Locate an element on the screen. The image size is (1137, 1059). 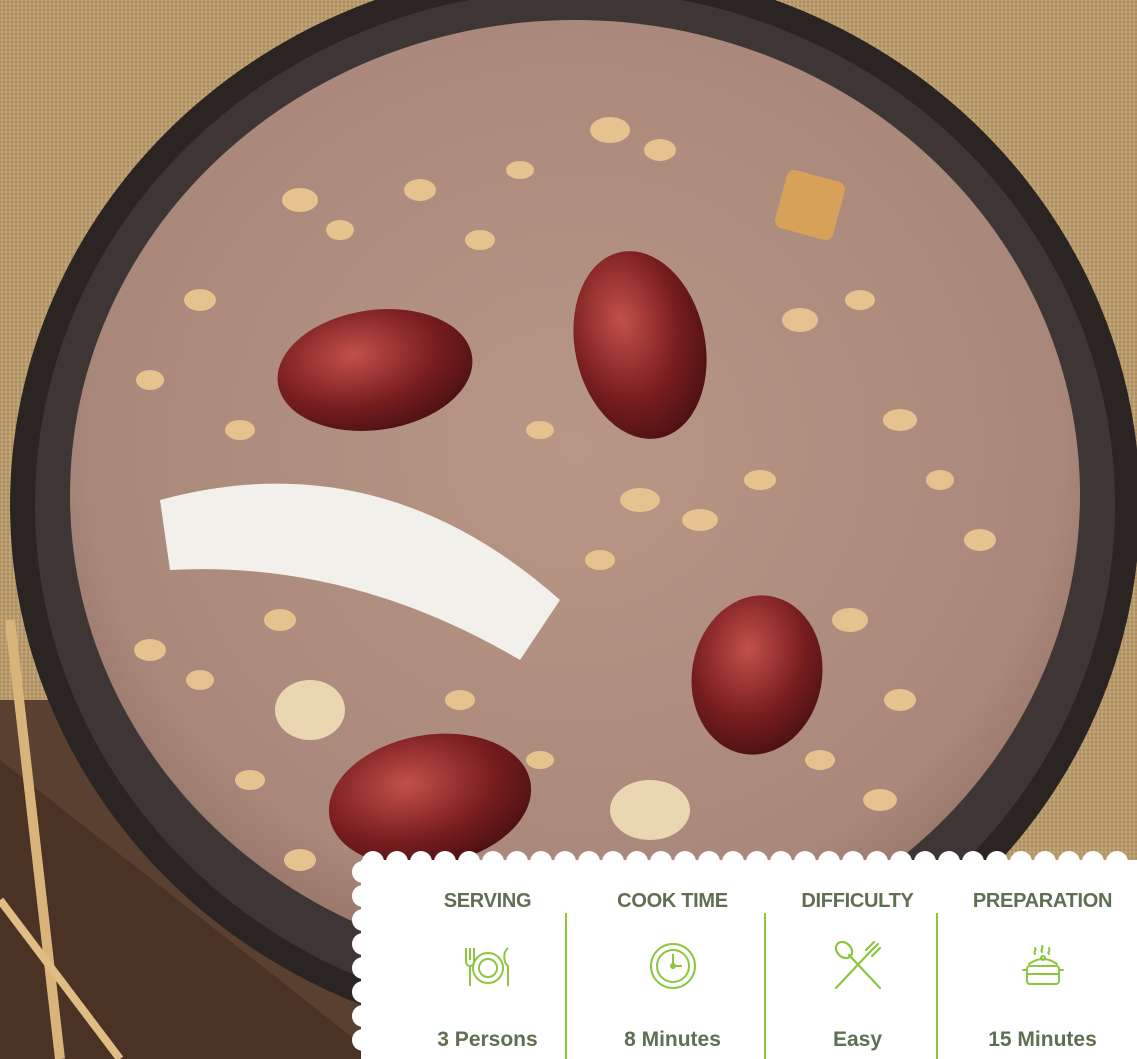
stat-serving: SERVING 3 Persons is located at coordinates (487, 968).